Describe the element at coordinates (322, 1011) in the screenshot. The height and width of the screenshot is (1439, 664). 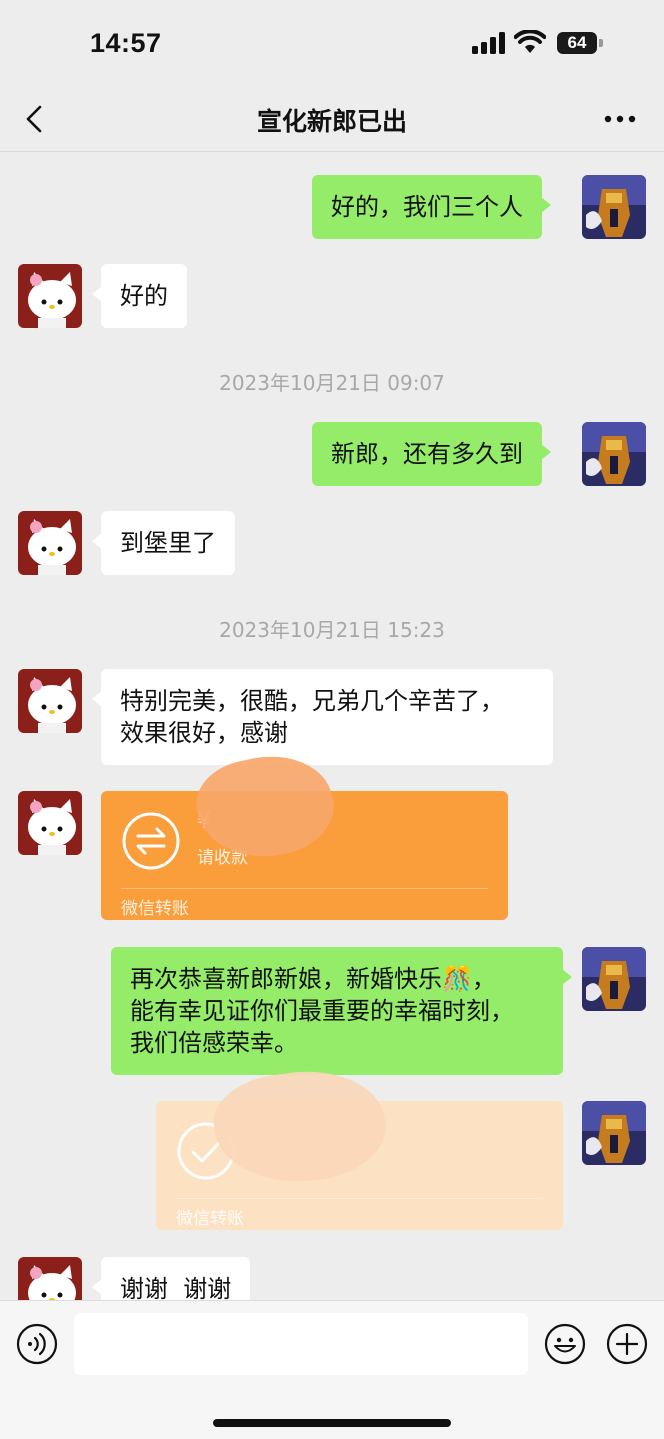
I see `message-text: 再次恭喜新郎新娘，新婚快乐🎊， 能有幸见证你们最重要的幸福时刻， 我们倍感荣幸。` at that location.